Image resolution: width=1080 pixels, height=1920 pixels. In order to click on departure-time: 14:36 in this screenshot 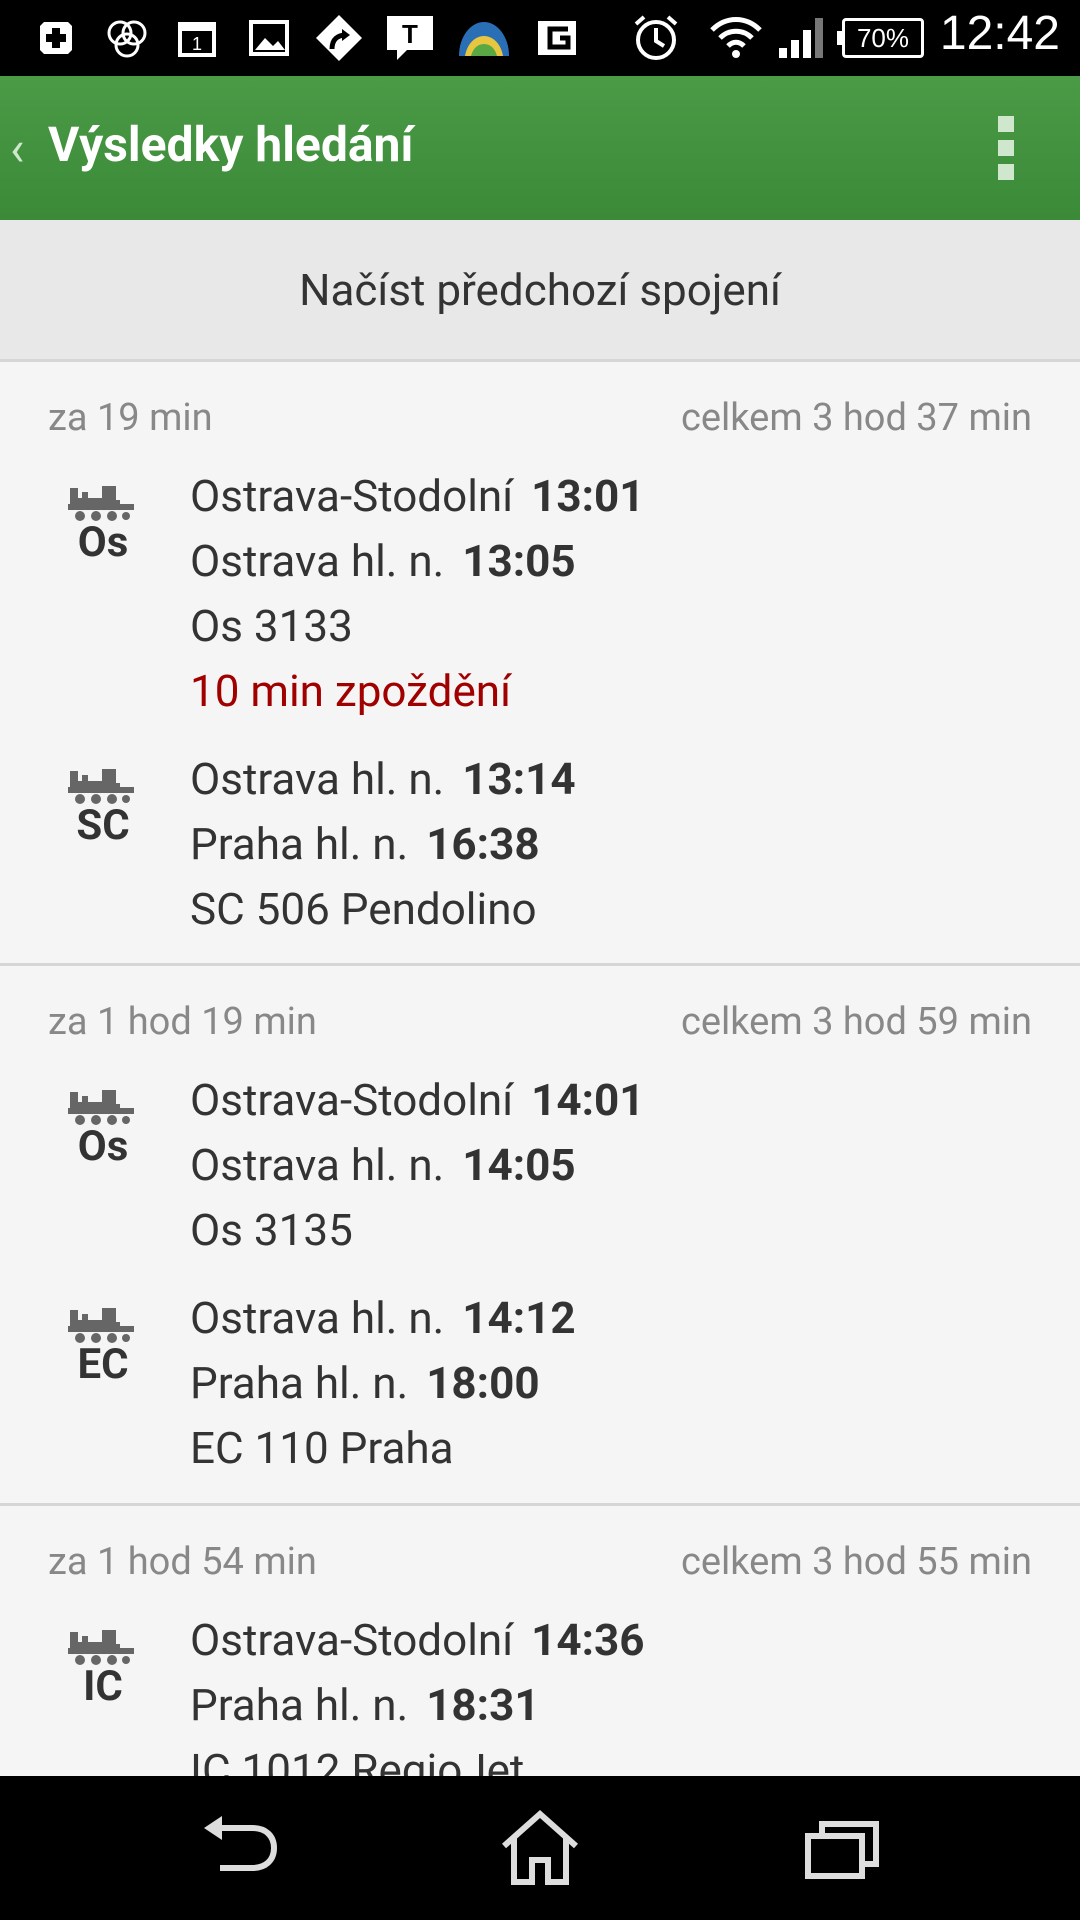, I will do `click(588, 1640)`.